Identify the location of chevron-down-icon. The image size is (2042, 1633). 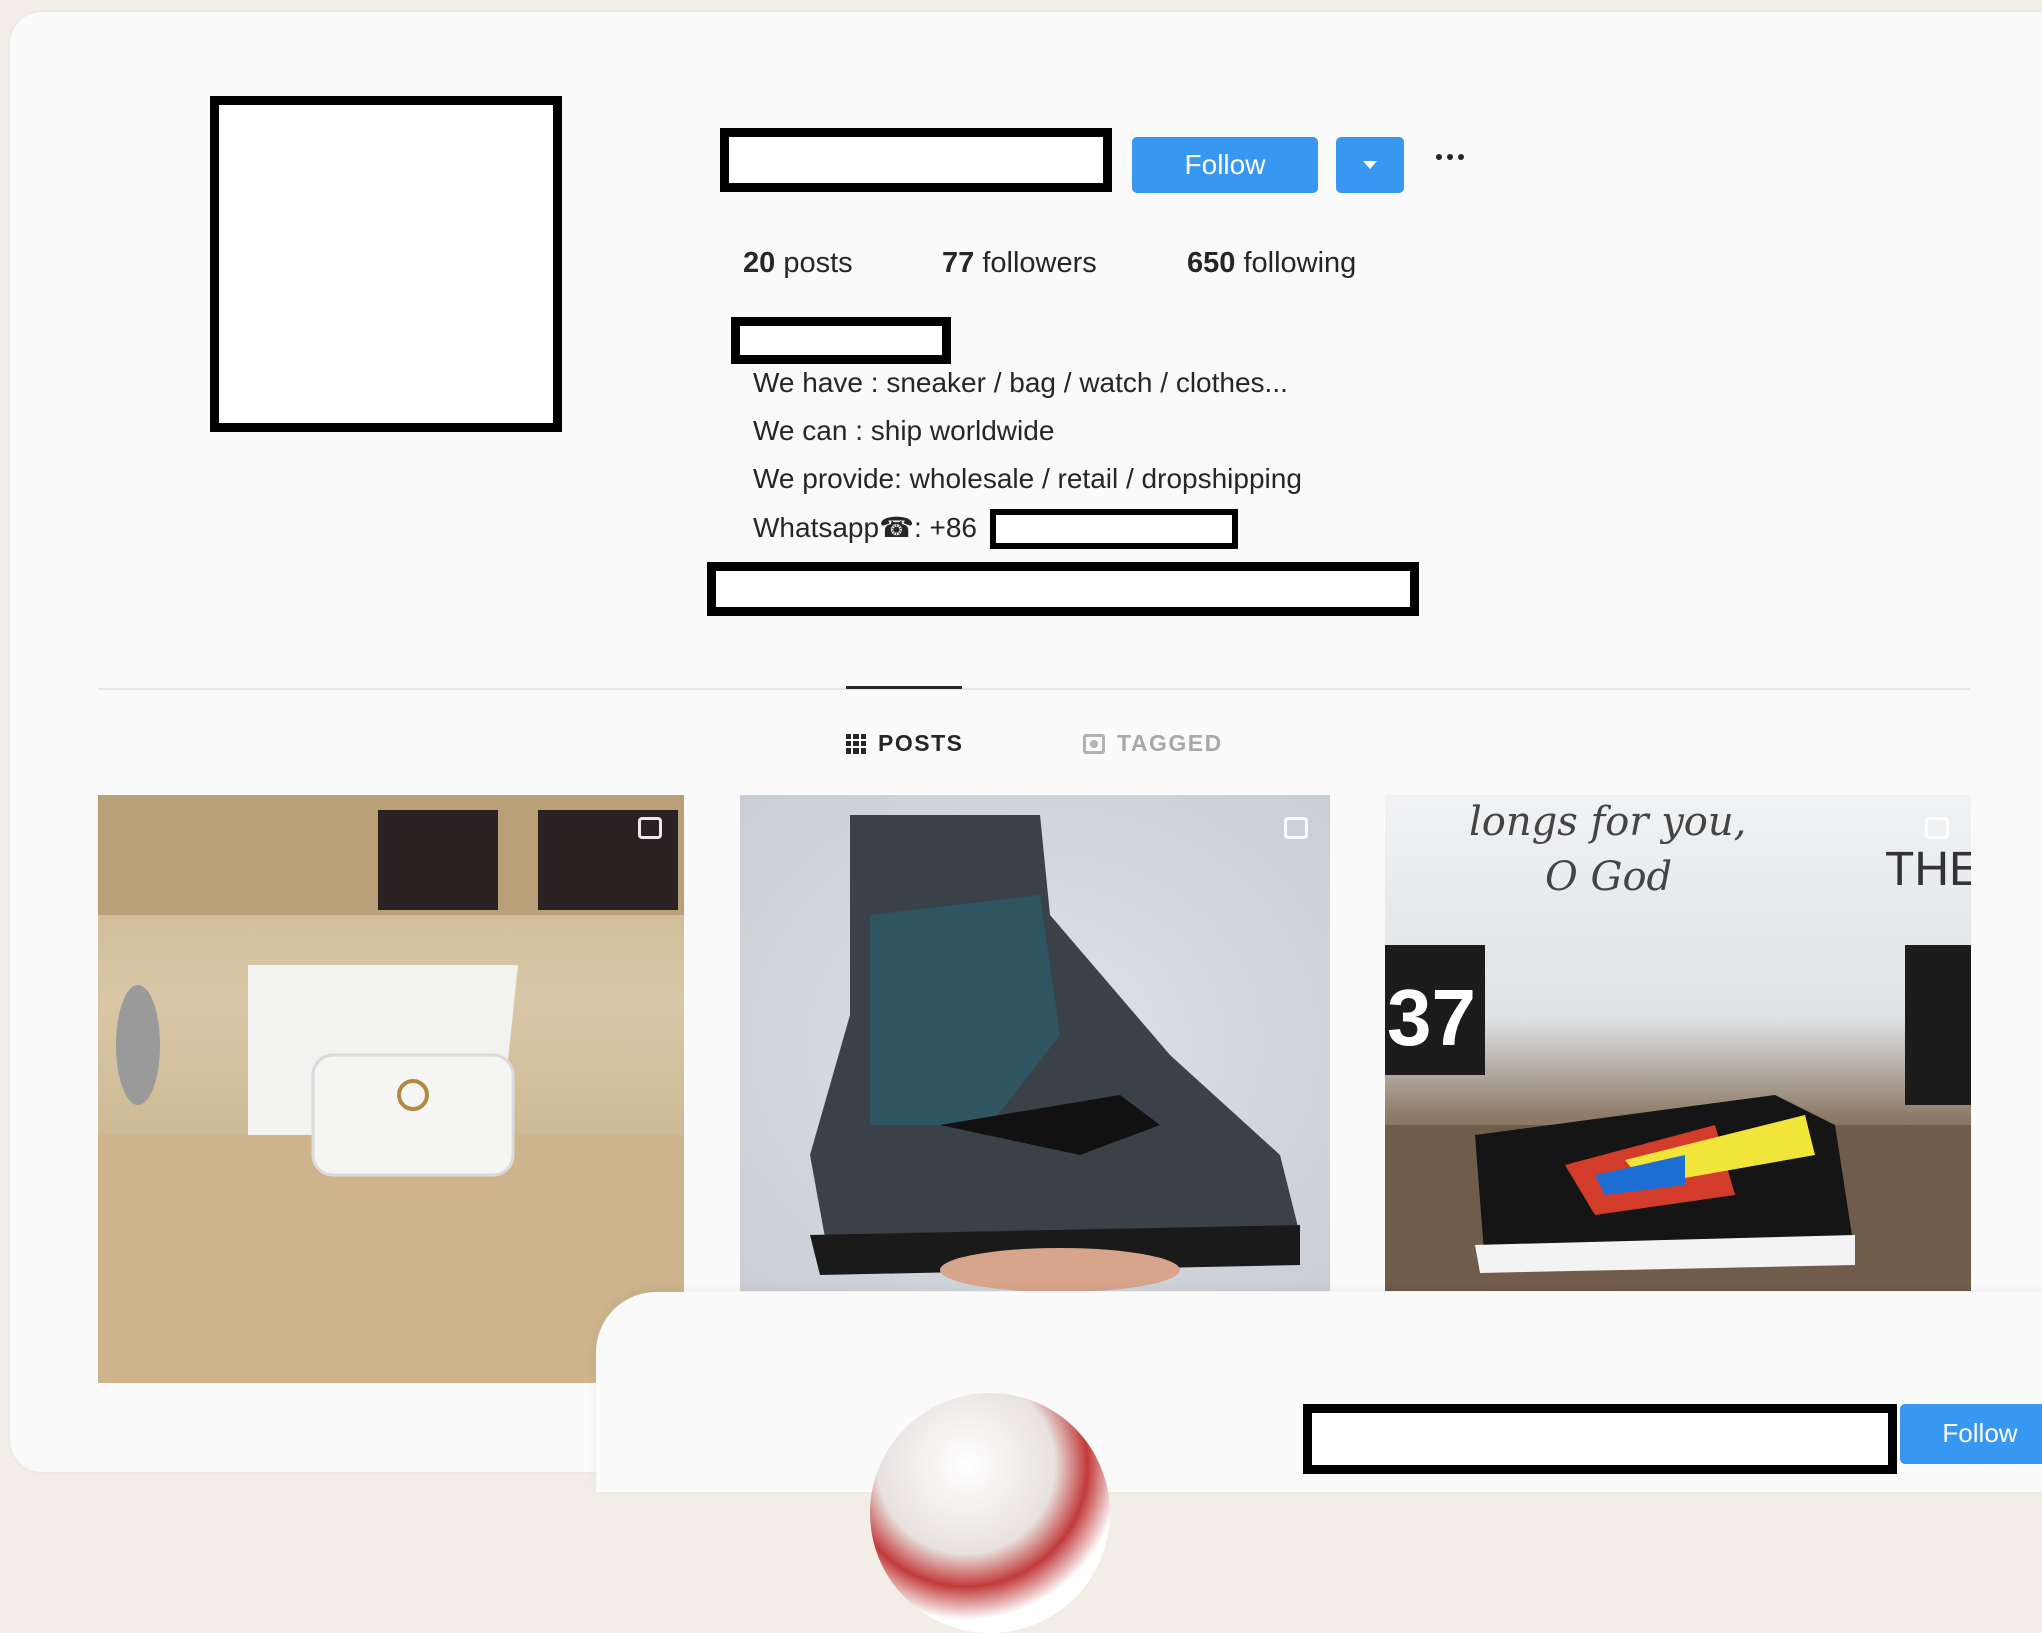
(1370, 165).